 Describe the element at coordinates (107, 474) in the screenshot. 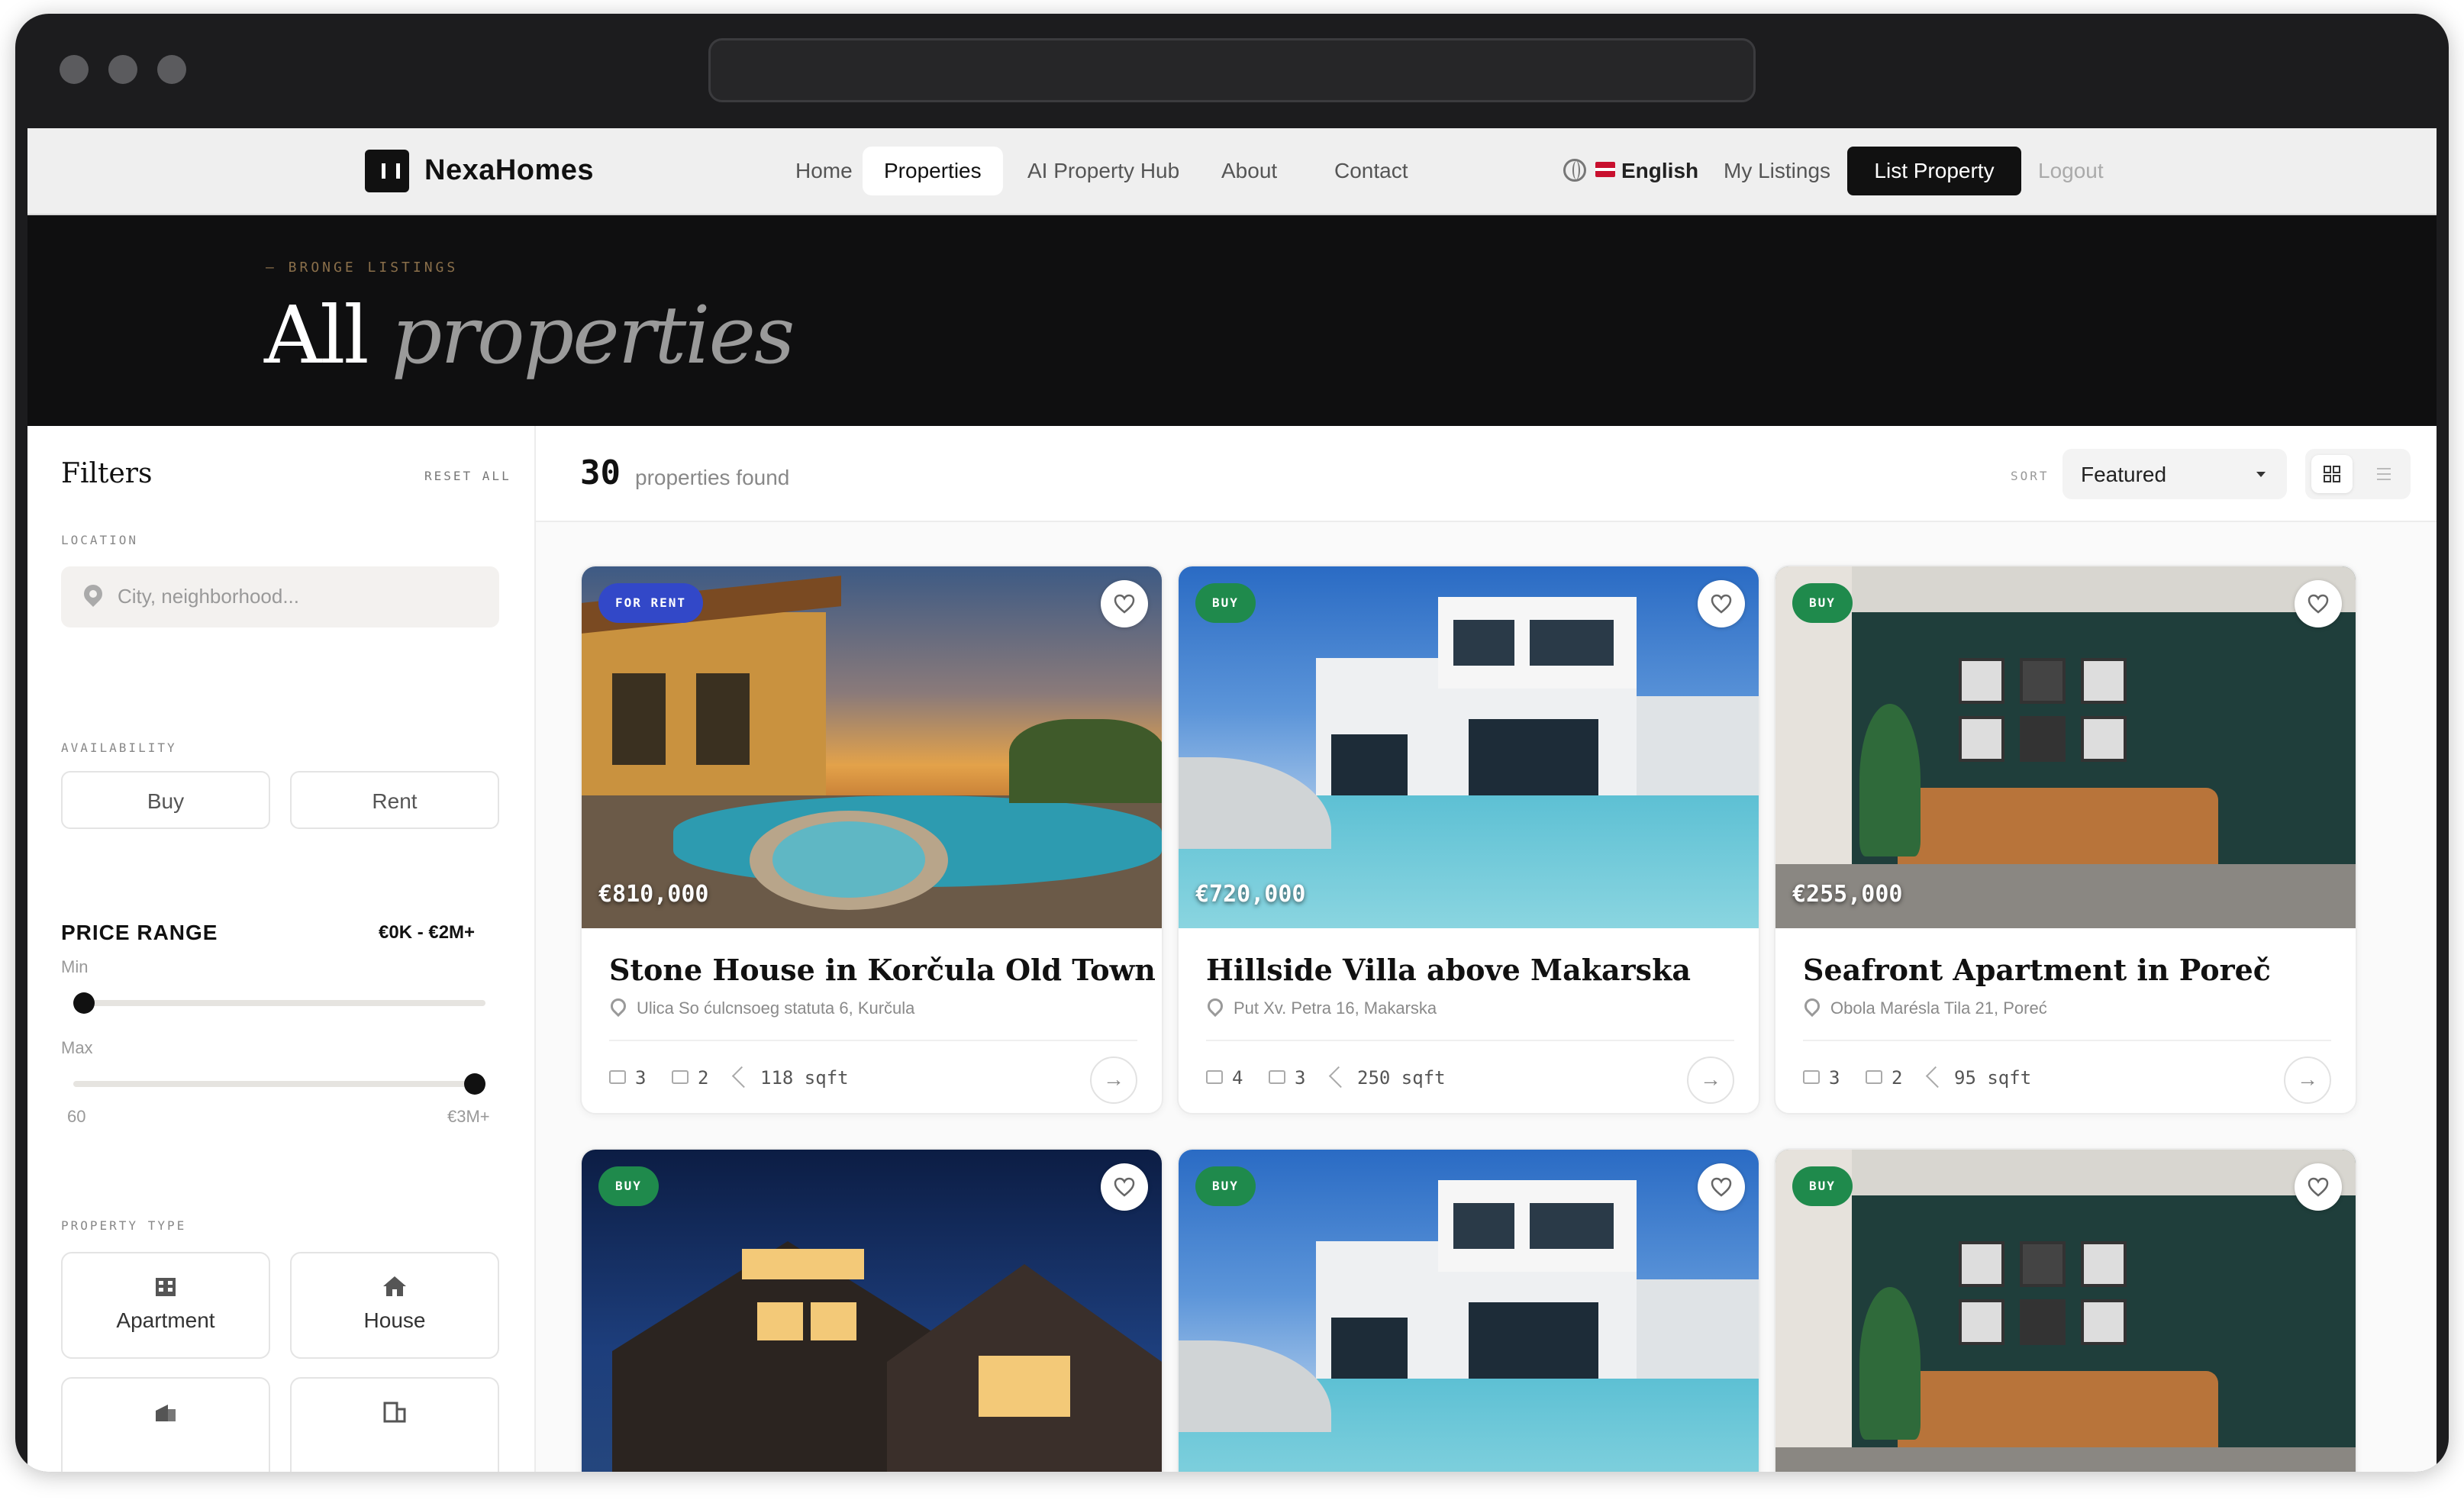

I see `filters-title: Filters` at that location.